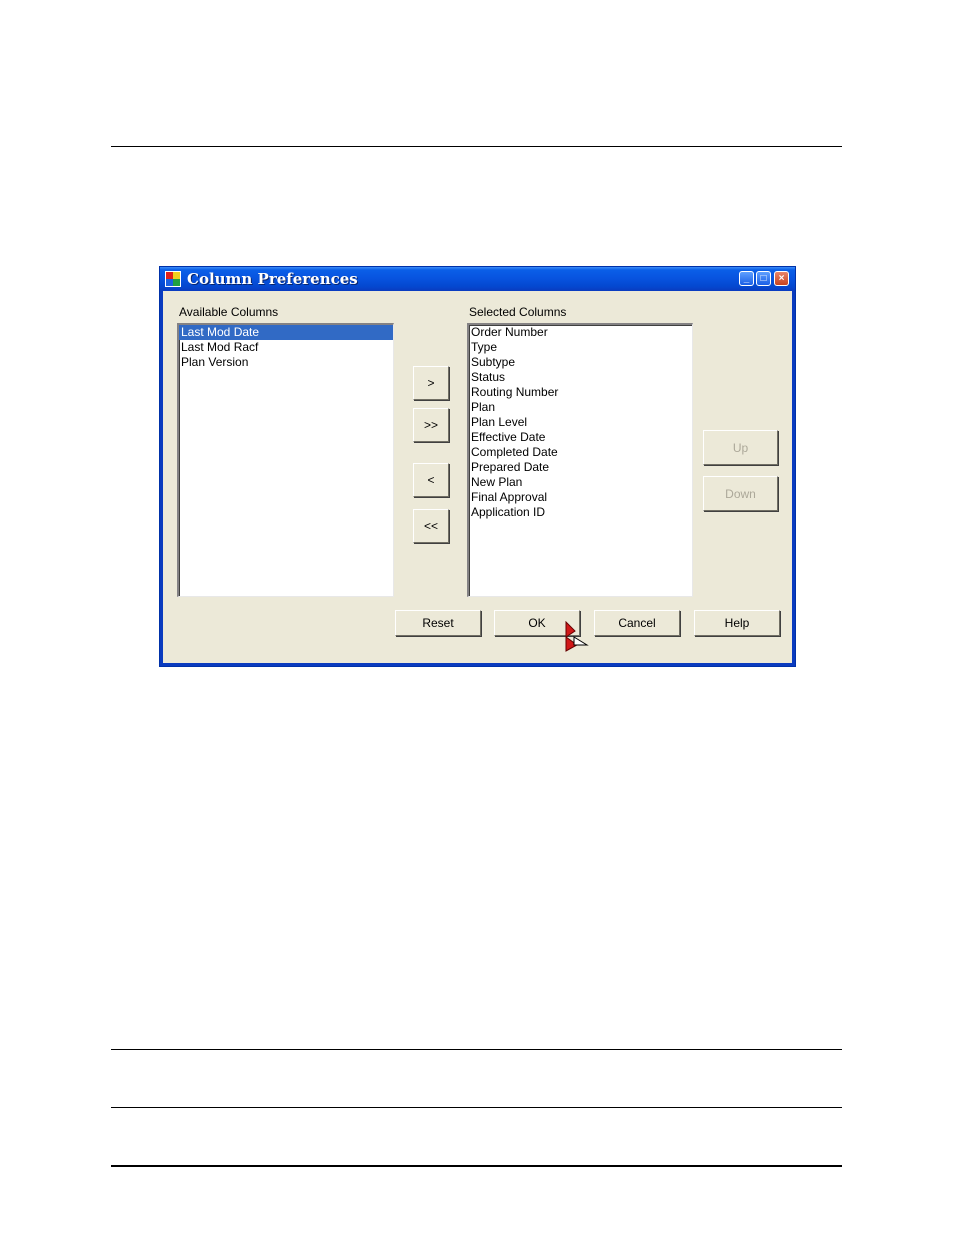 Image resolution: width=954 pixels, height=1235 pixels. I want to click on list-item: Routing Number, so click(580, 392).